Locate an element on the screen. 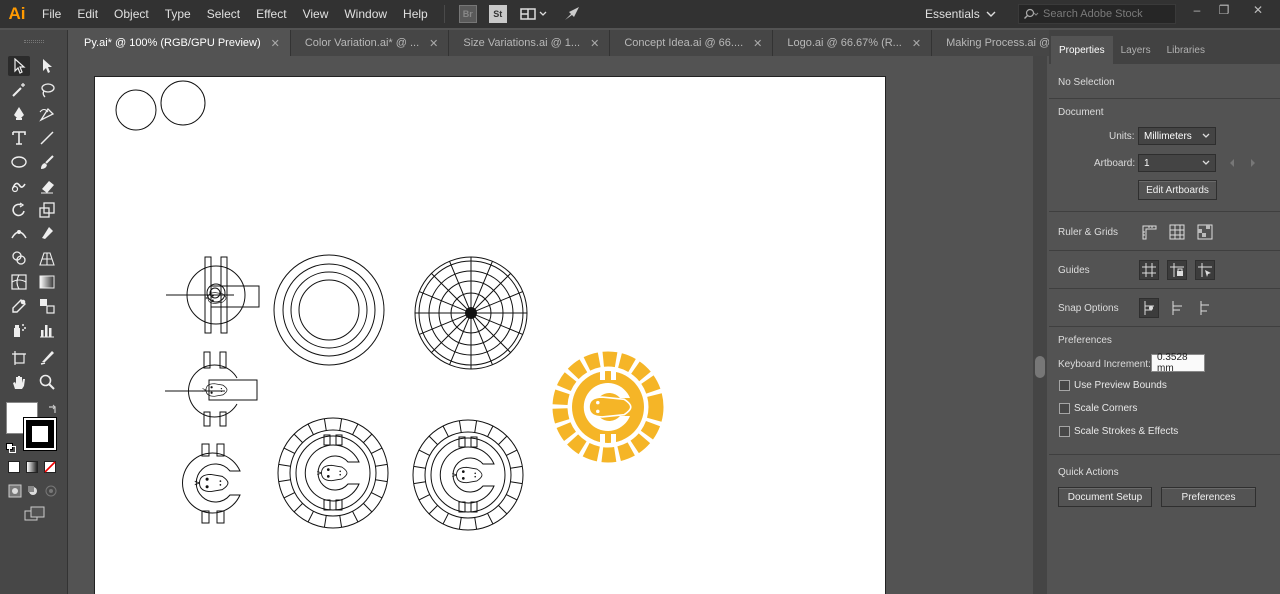 This screenshot has height=594, width=1280. use-preview-bounds-checkbox is located at coordinates (1064, 385).